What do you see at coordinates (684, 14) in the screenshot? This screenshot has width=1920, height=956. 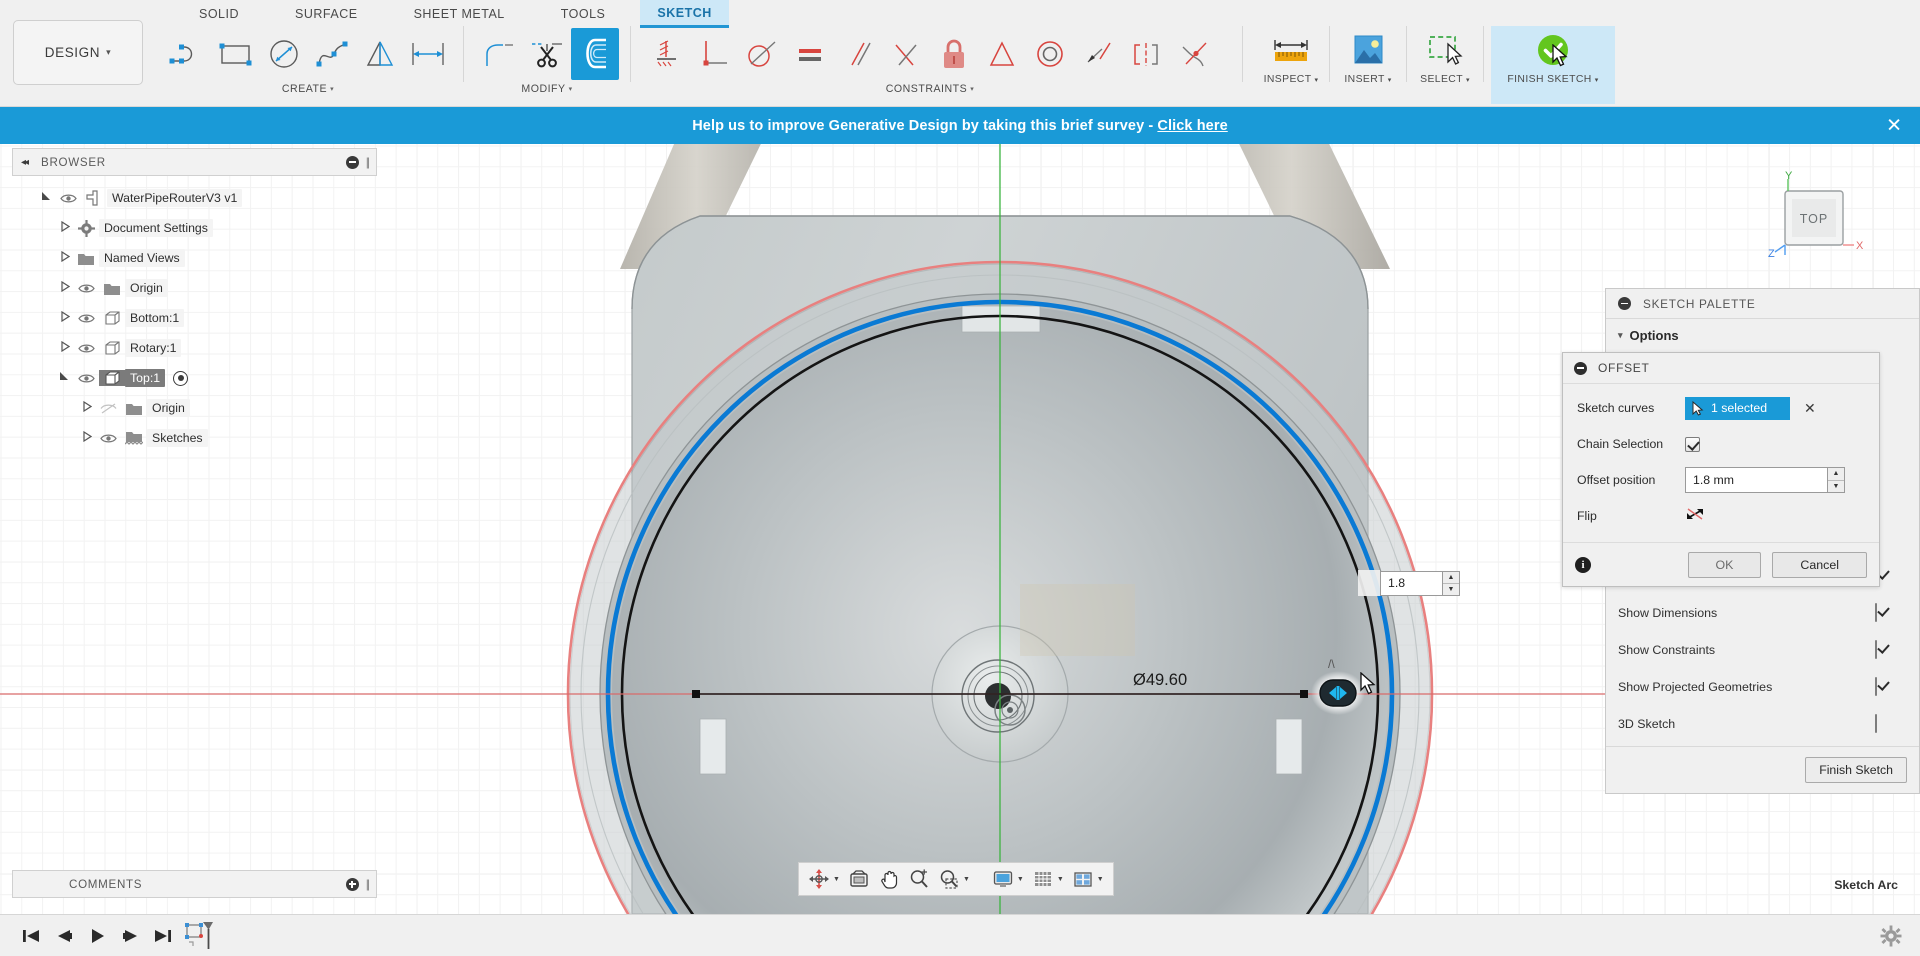 I see `tab-sketch: SKETCH` at bounding box center [684, 14].